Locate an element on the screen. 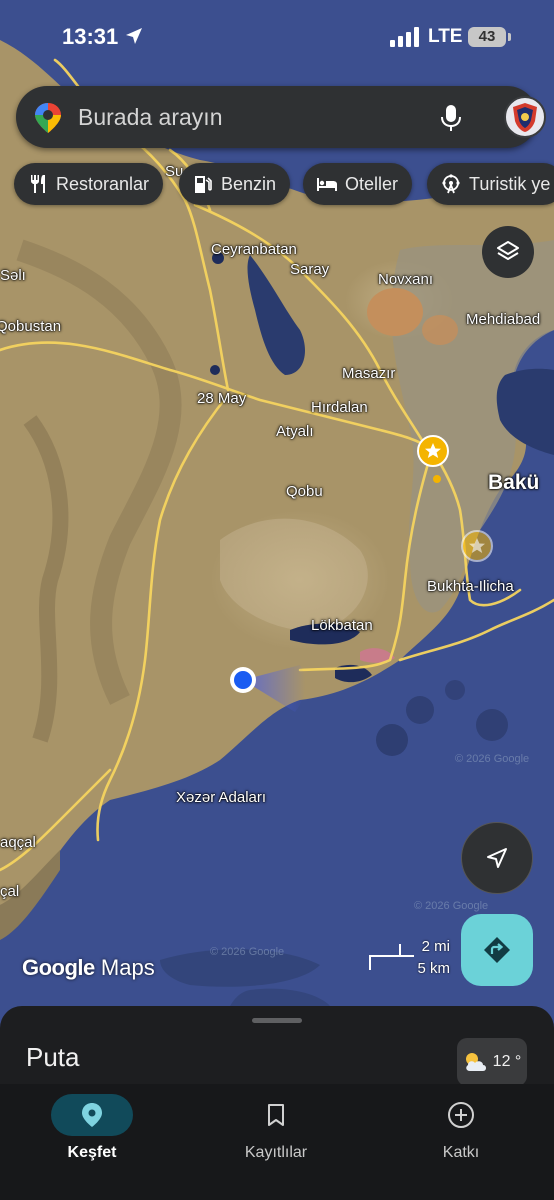  chip-label: Benzin is located at coordinates (249, 183).